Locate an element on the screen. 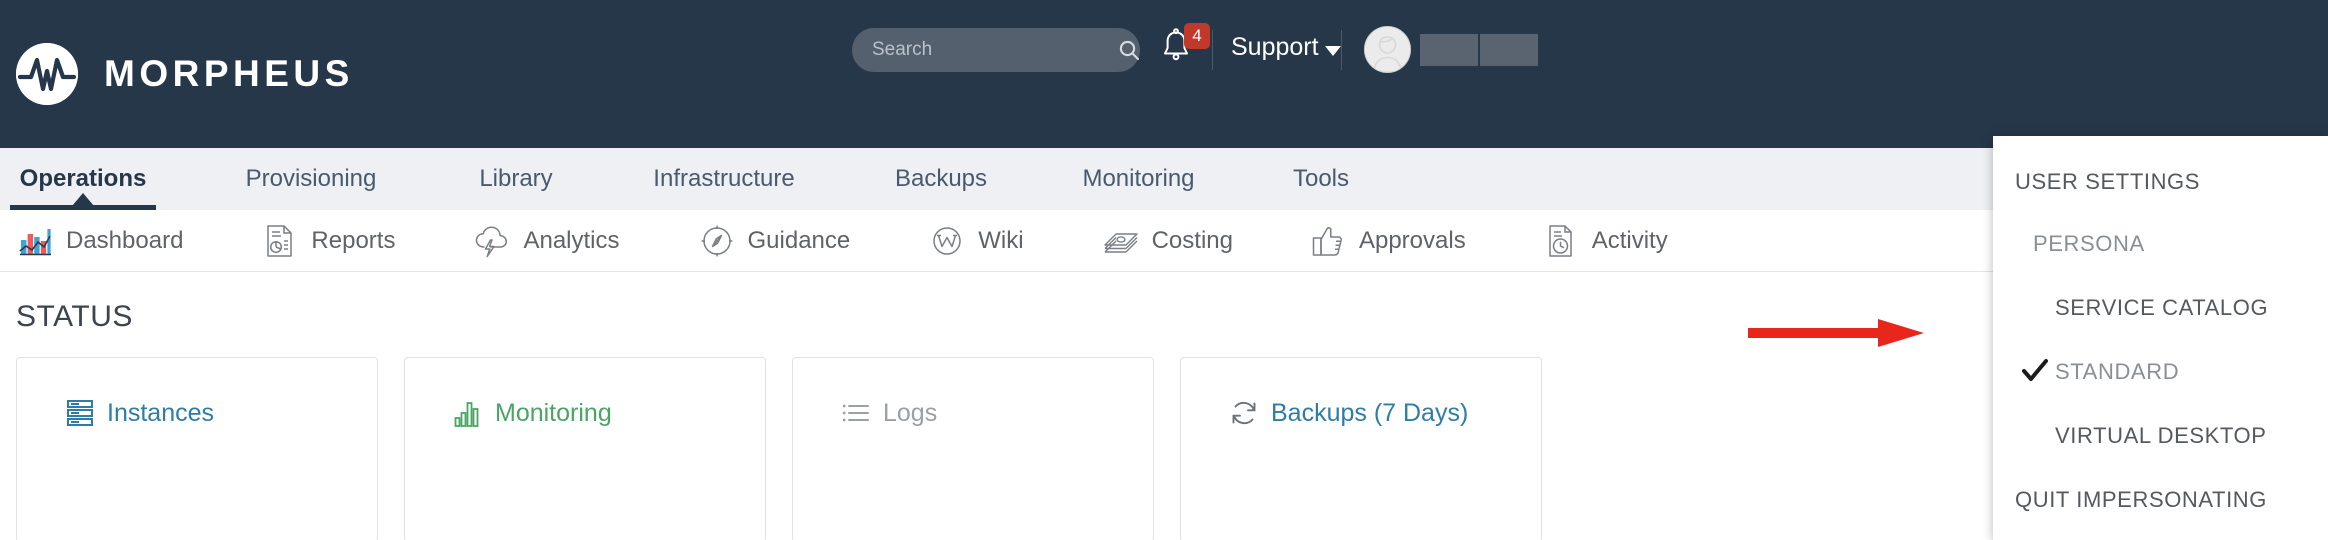 The width and height of the screenshot is (2328, 540). subnav-item-reports: Reports is located at coordinates (328, 241).